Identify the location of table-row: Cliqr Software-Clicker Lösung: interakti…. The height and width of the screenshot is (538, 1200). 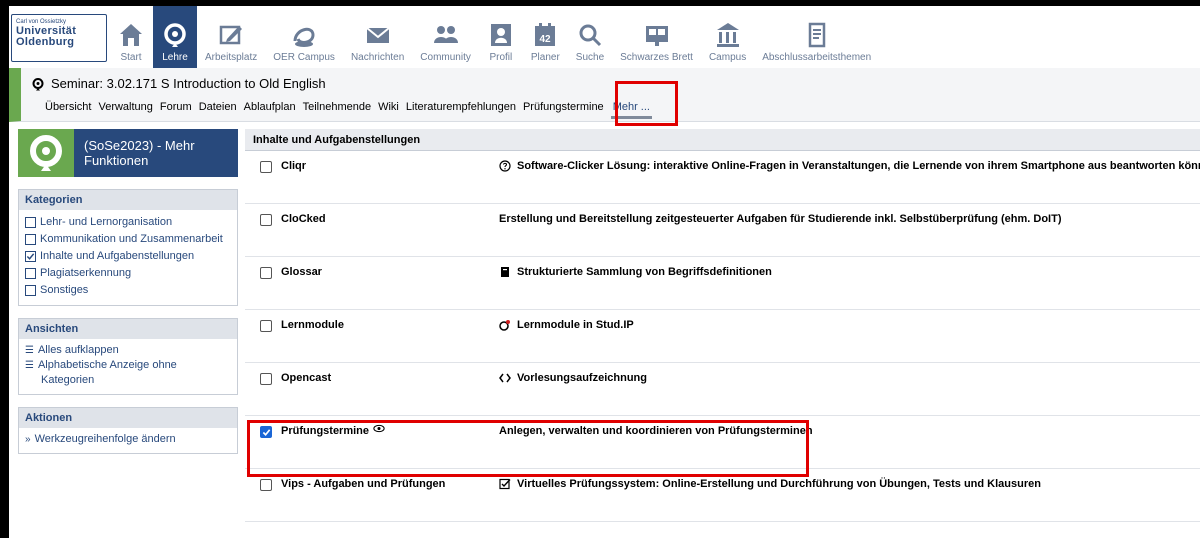
(722, 177).